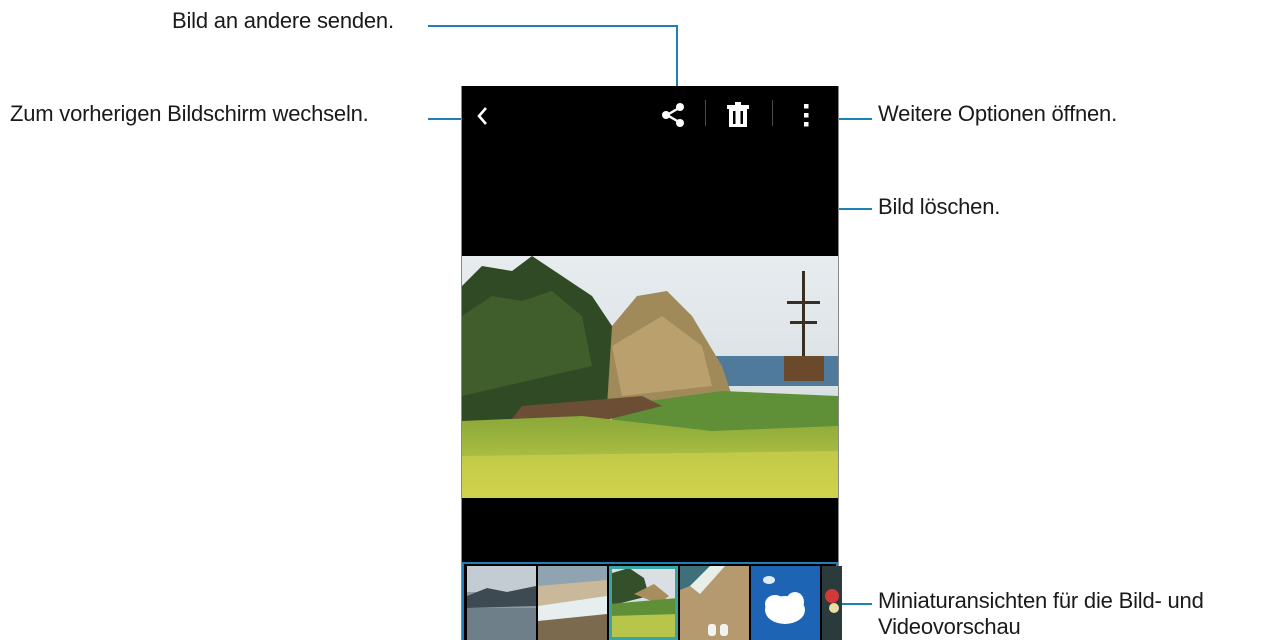 The image size is (1266, 640). Describe the element at coordinates (283, 20) in the screenshot. I see `callout-share-label: Bild an andere senden.` at that location.